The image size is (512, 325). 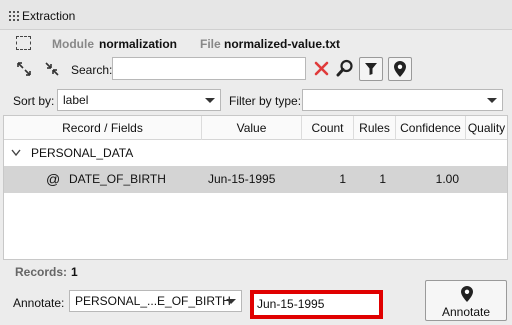 I want to click on annotate-label: Annotate:, so click(x=39, y=303).